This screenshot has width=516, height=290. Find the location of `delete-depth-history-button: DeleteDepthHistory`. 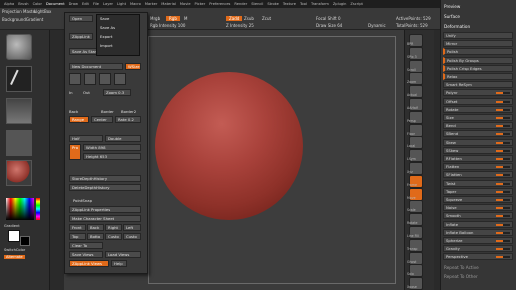

delete-depth-history-button: DeleteDepthHistory is located at coordinates (105, 187).